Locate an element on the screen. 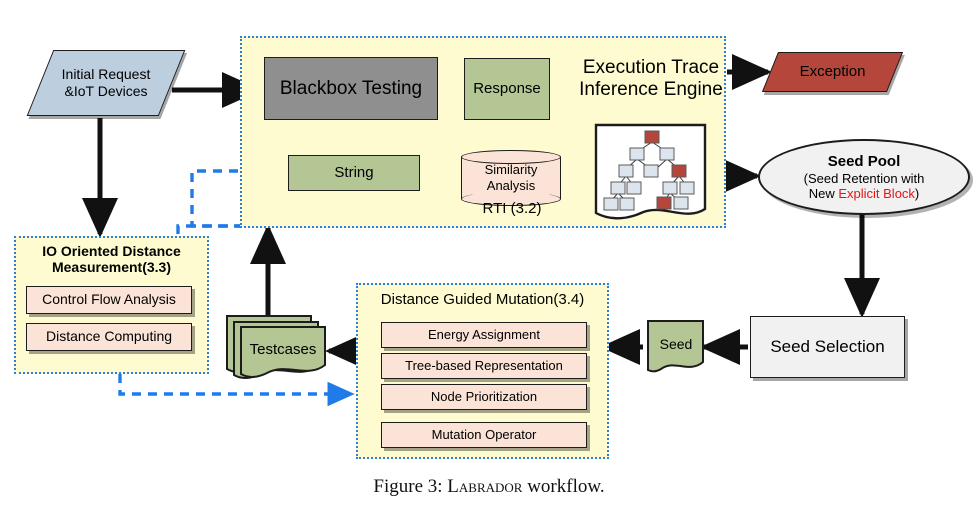 The width and height of the screenshot is (978, 516). seed-document: Seed is located at coordinates (676, 347).